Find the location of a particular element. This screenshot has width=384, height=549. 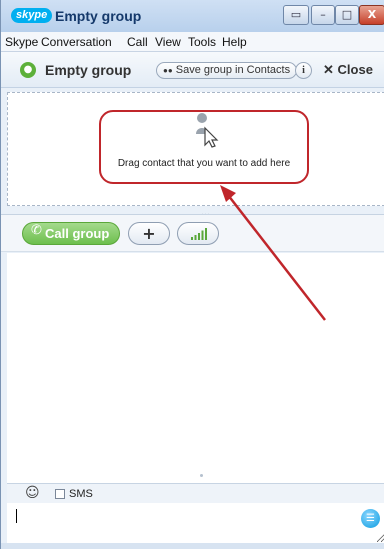

chat-resize-handle is located at coordinates (201, 475).